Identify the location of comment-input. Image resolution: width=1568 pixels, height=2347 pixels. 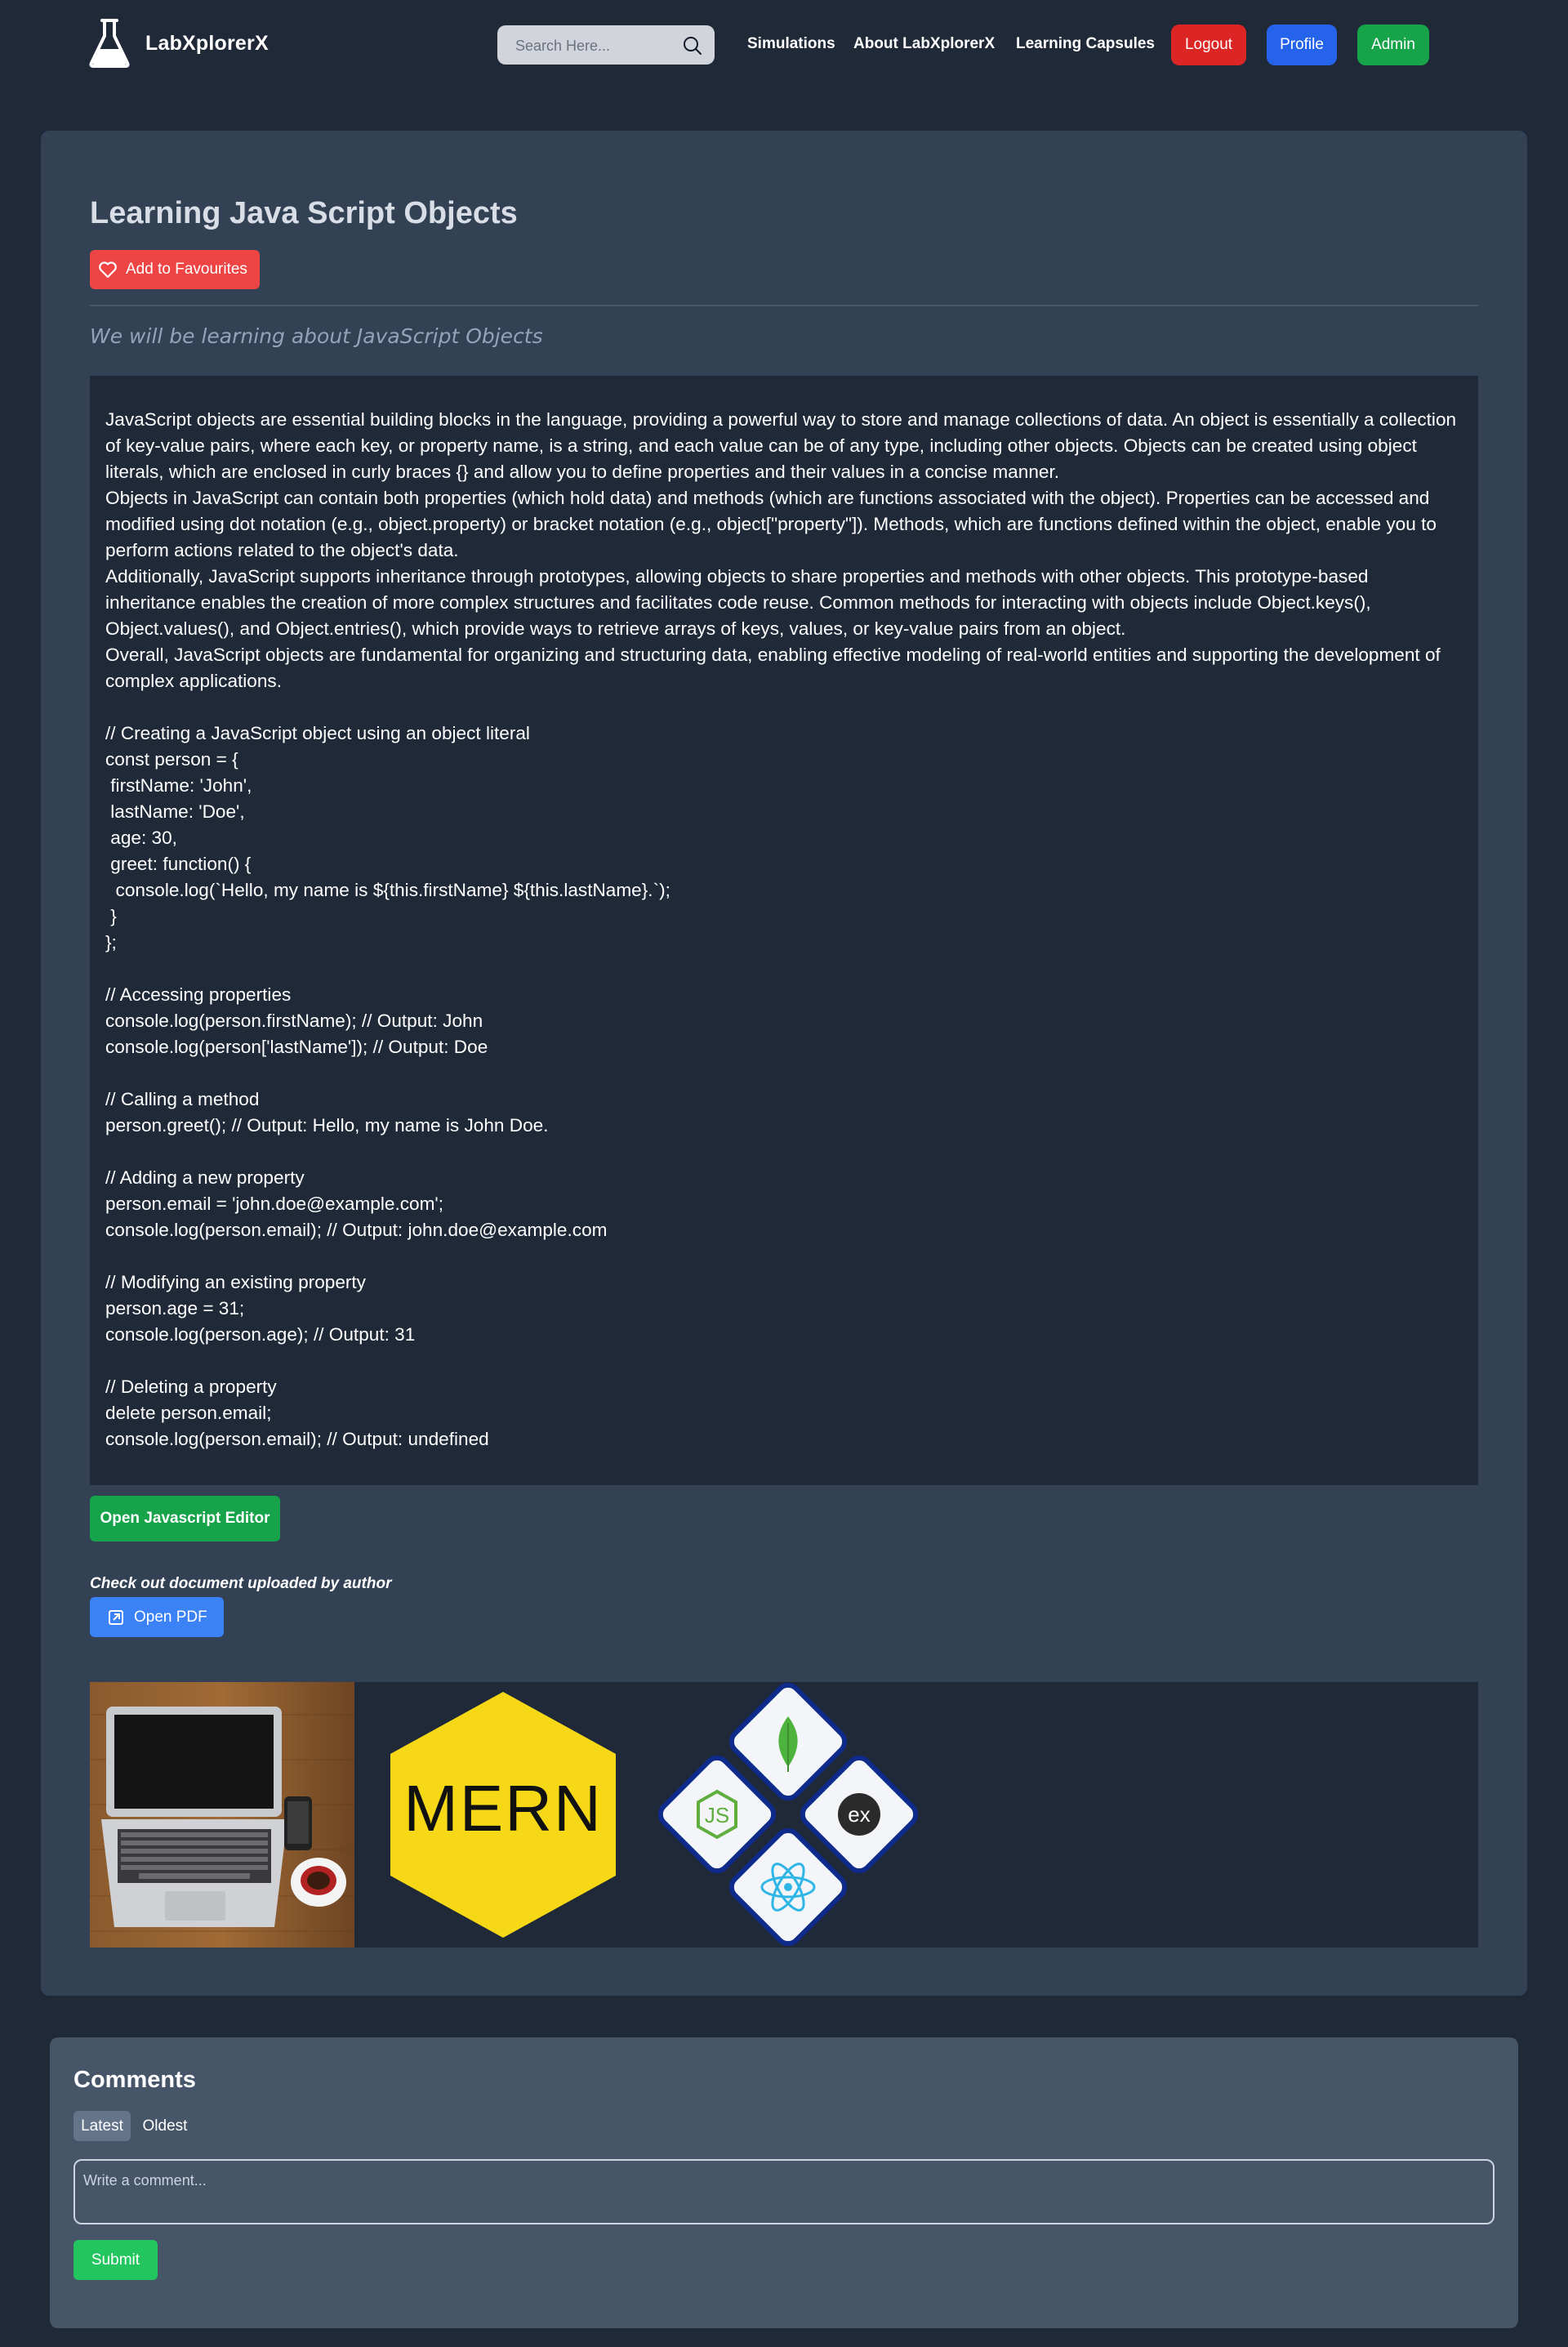
(784, 2191).